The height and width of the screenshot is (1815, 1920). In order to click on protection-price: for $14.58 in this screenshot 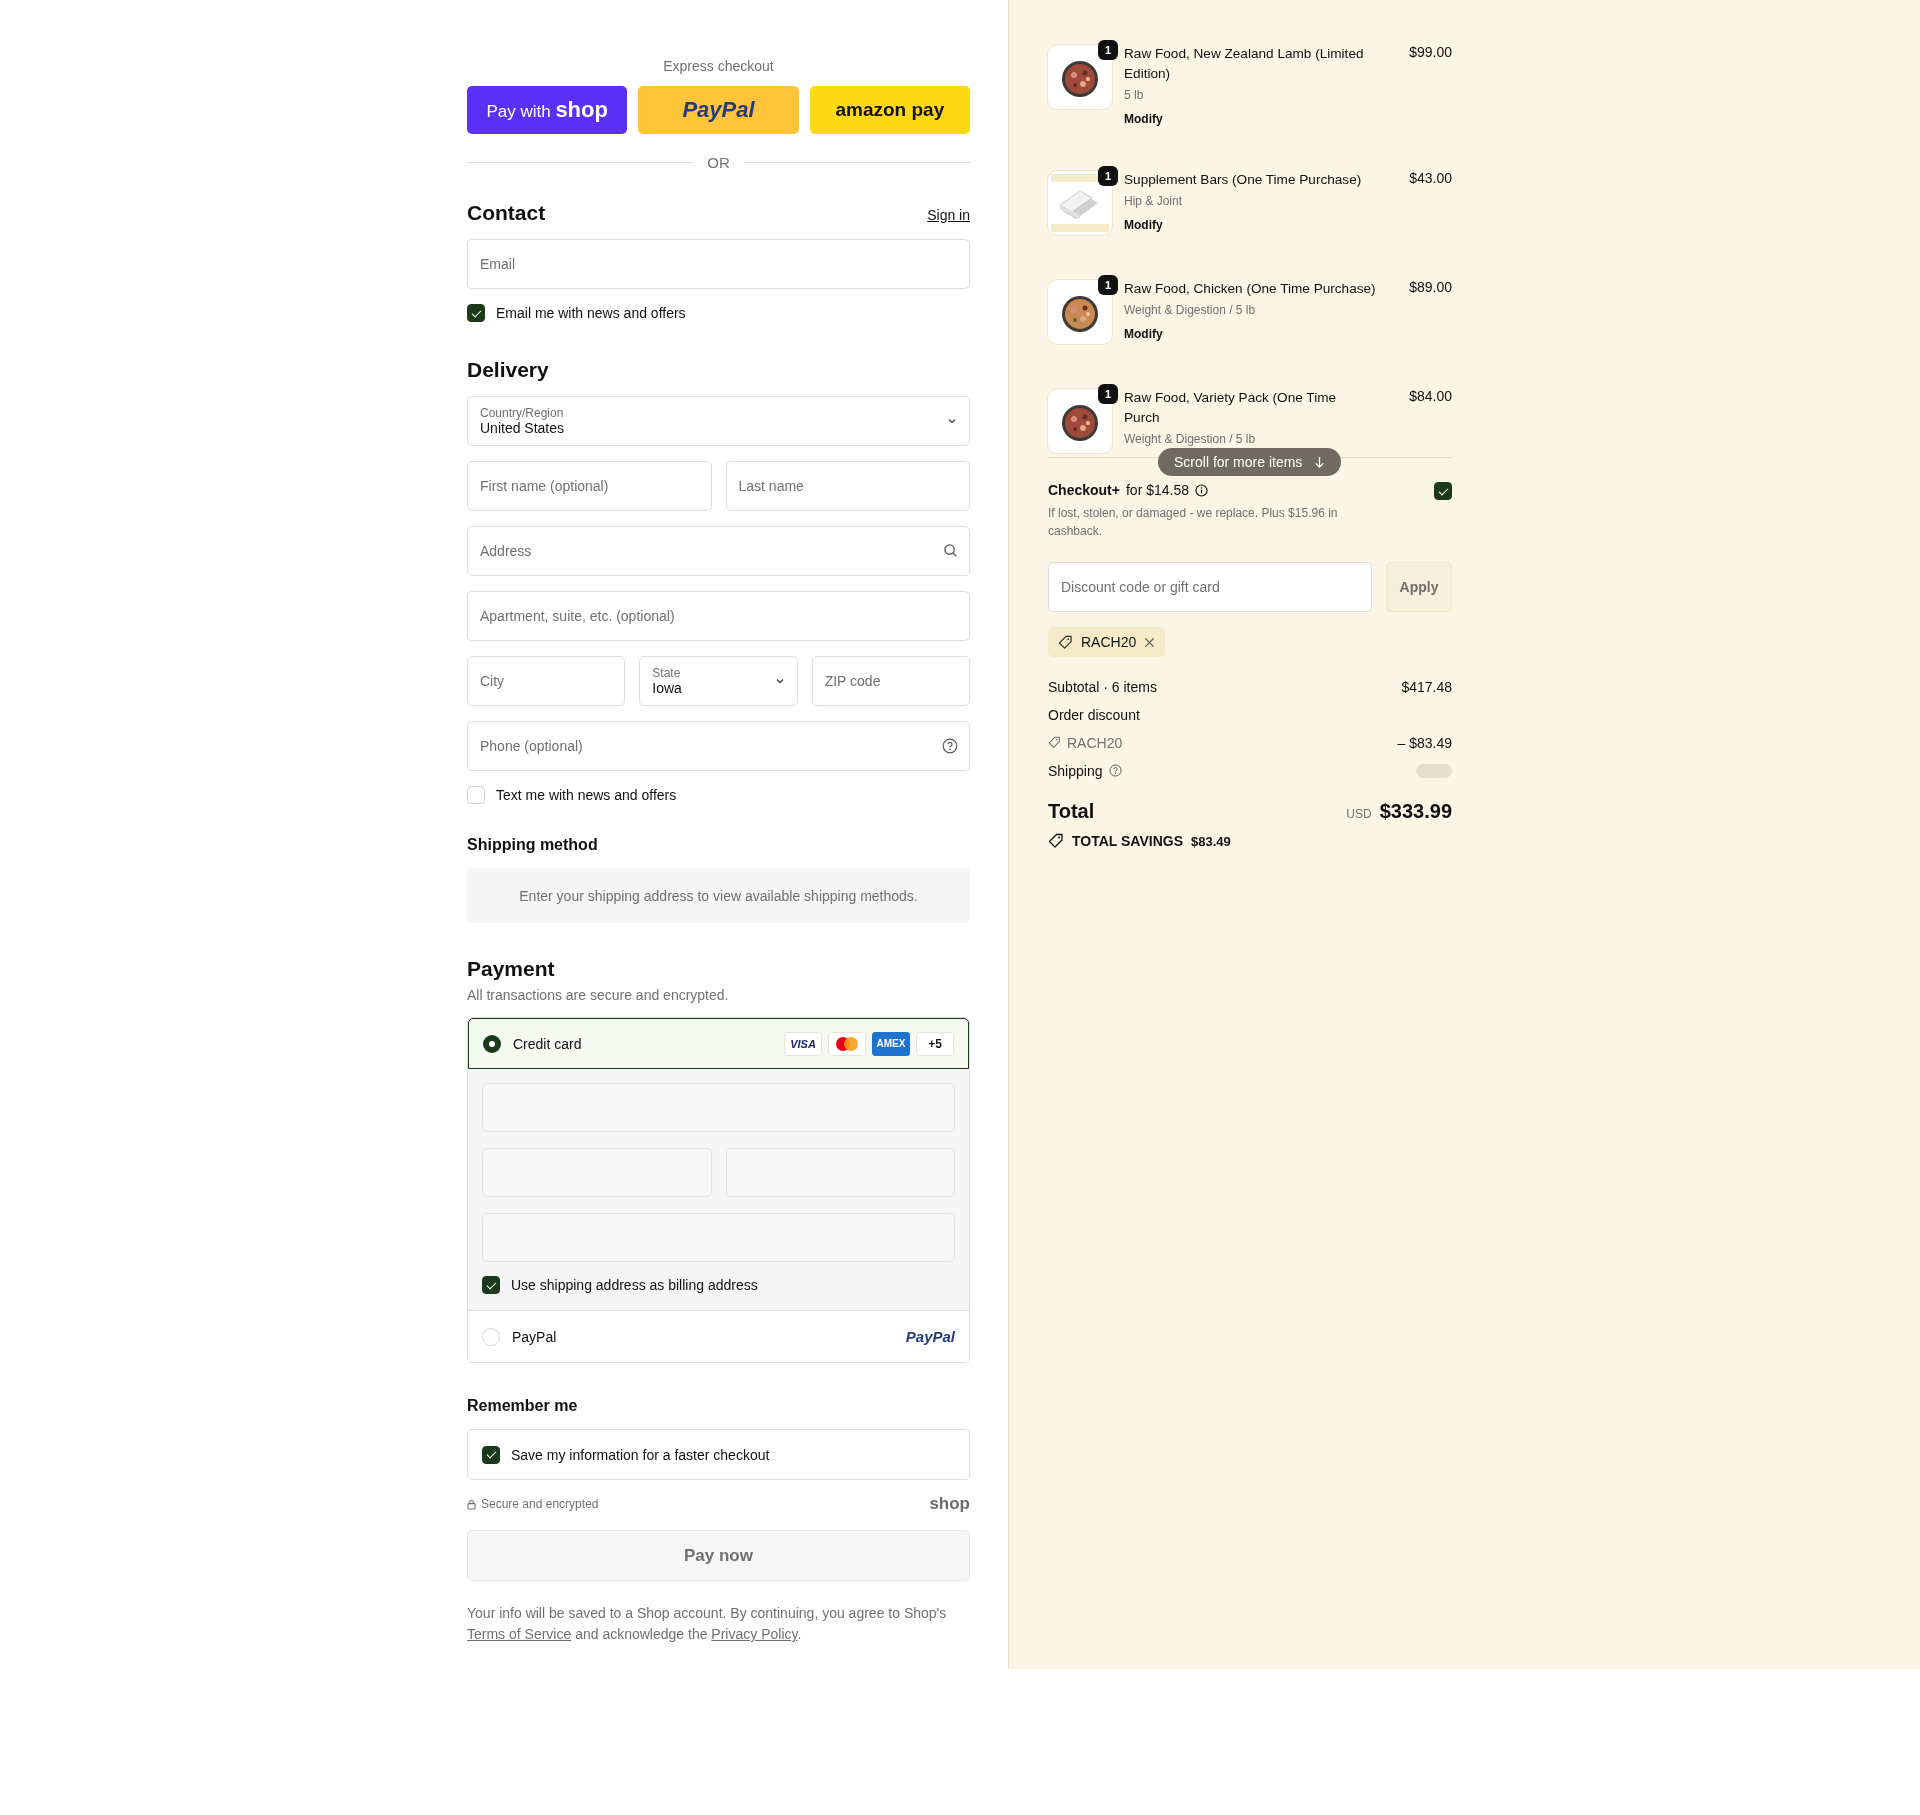, I will do `click(1157, 490)`.